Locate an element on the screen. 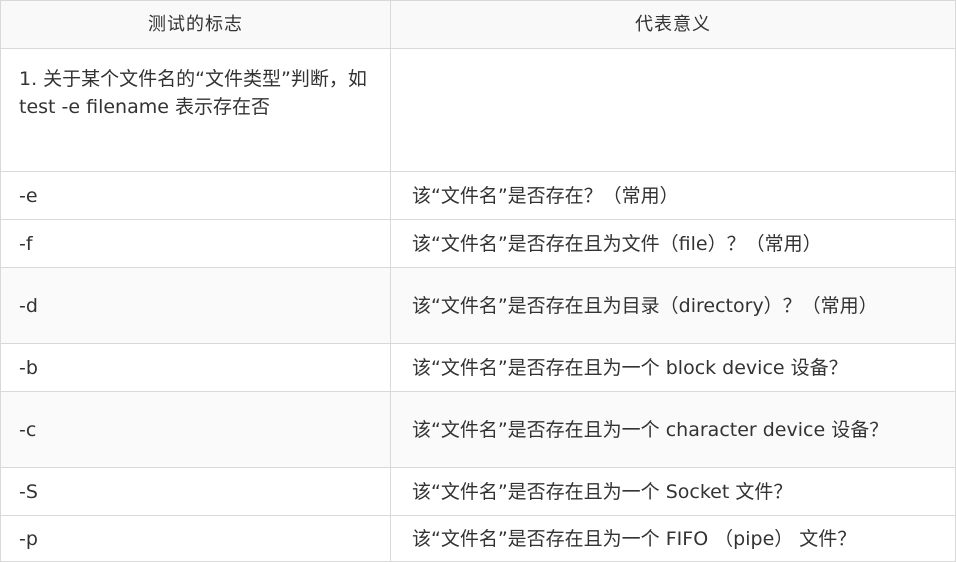  meaning-cell: 该“文件名”是否存在且为一个 FIFO （pipe） 文件？ is located at coordinates (673, 538).